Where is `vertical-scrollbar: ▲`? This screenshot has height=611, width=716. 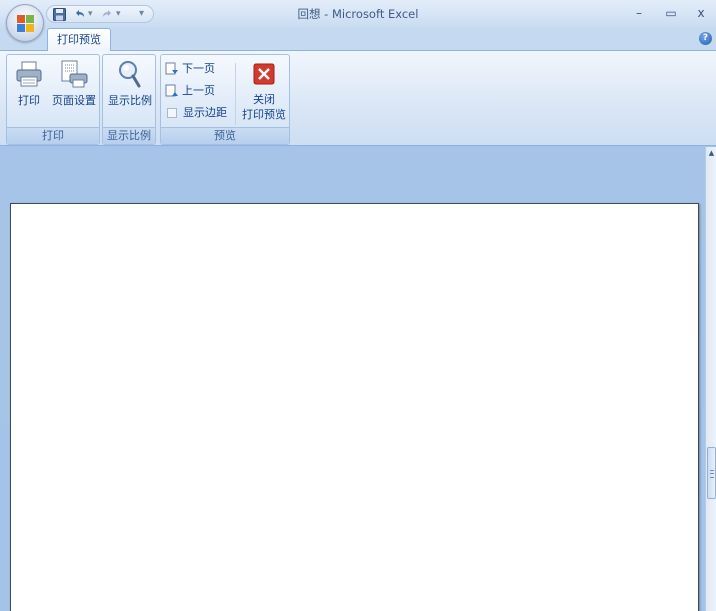
vertical-scrollbar: ▲ is located at coordinates (710, 379).